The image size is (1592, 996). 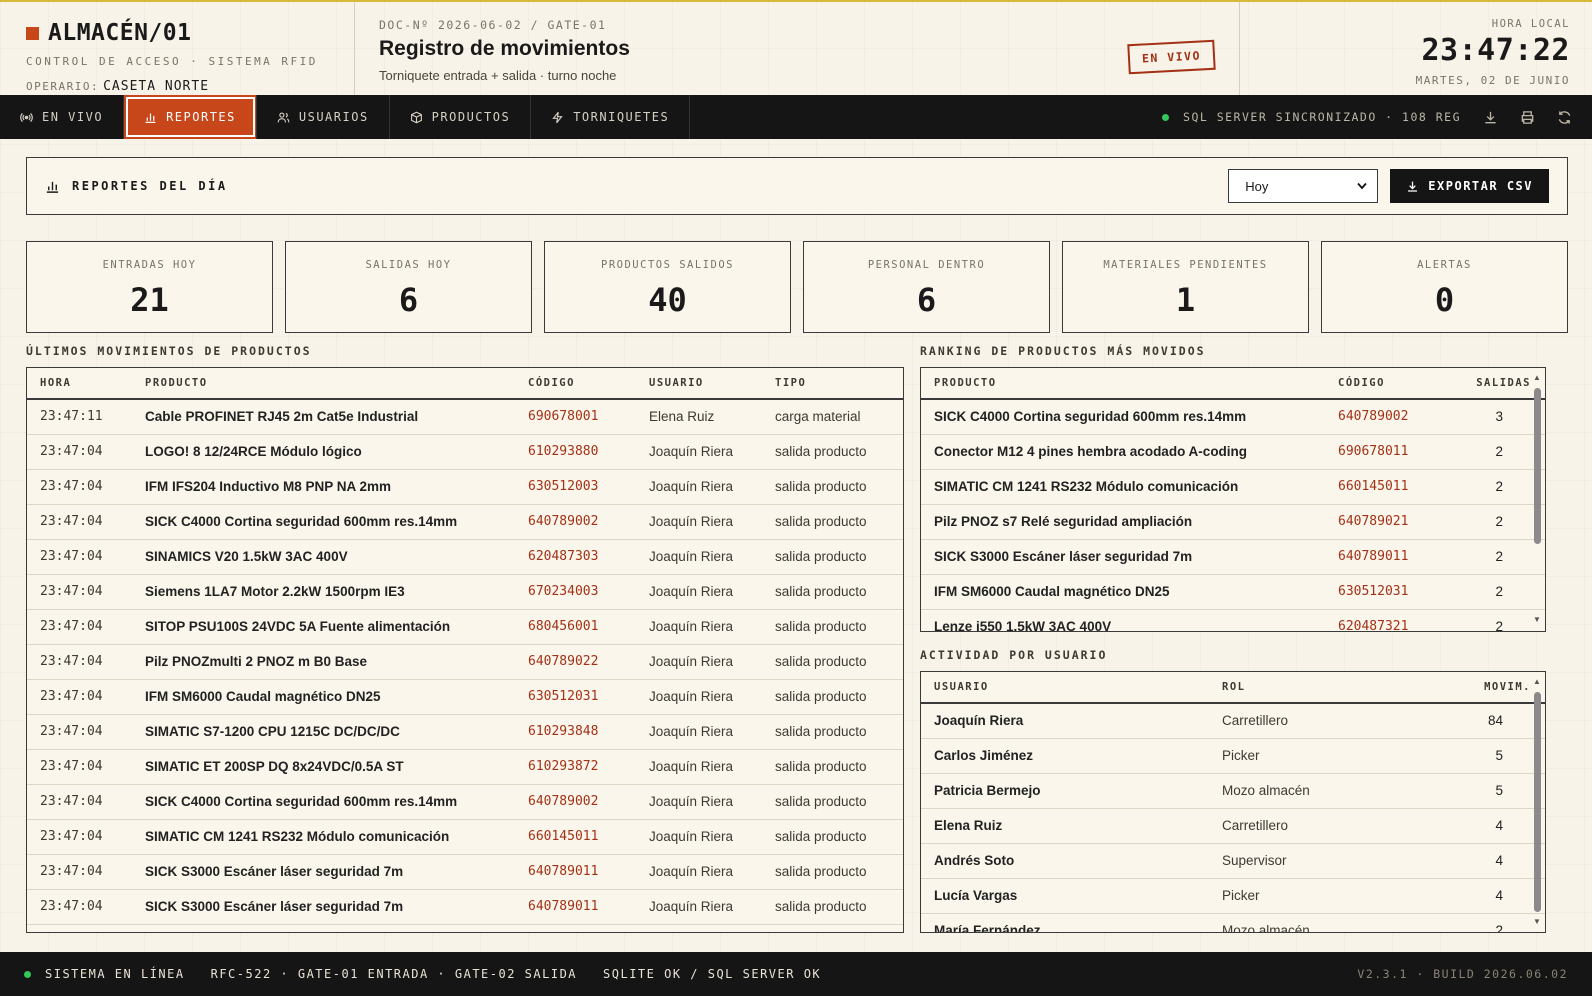 What do you see at coordinates (575, 907) in the screenshot?
I see `table-cell: 640789011` at bounding box center [575, 907].